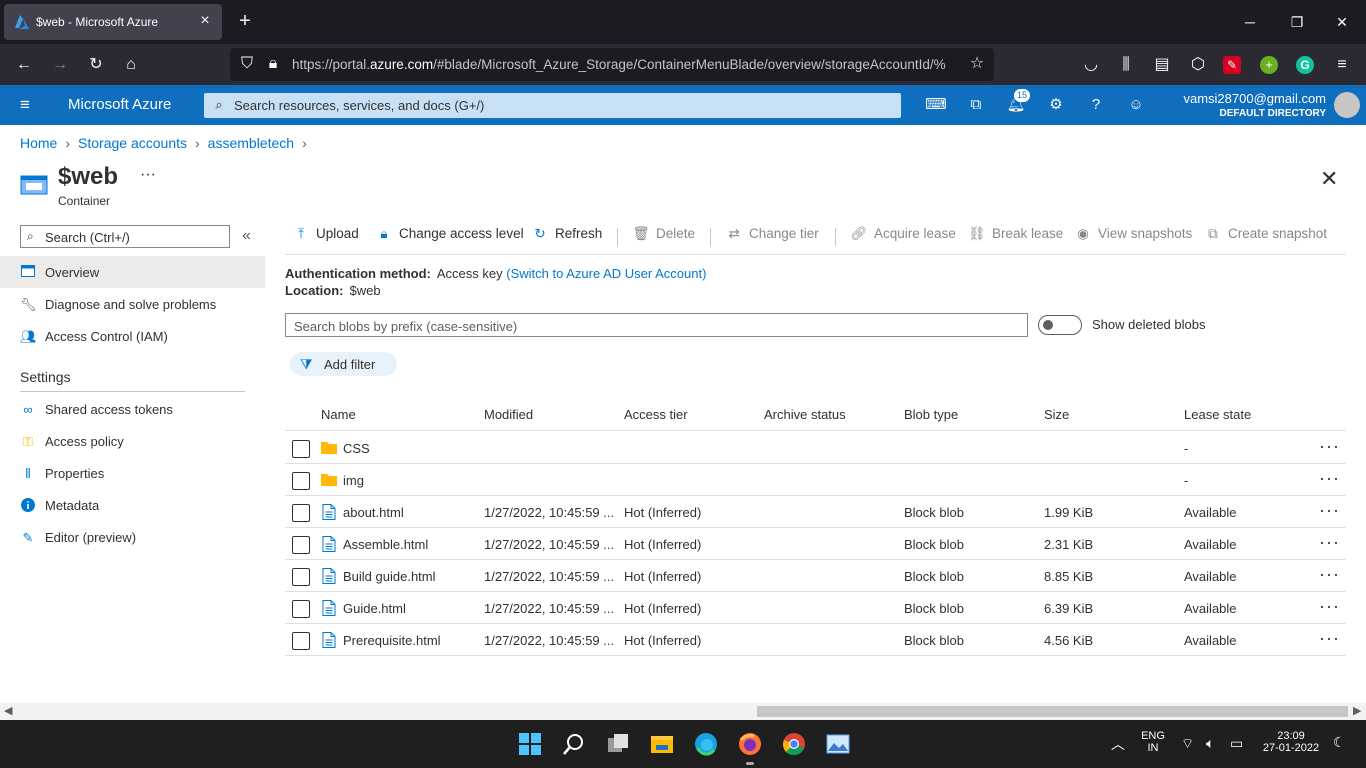  I want to click on collapse-sidebar-icon: «, so click(246, 236).